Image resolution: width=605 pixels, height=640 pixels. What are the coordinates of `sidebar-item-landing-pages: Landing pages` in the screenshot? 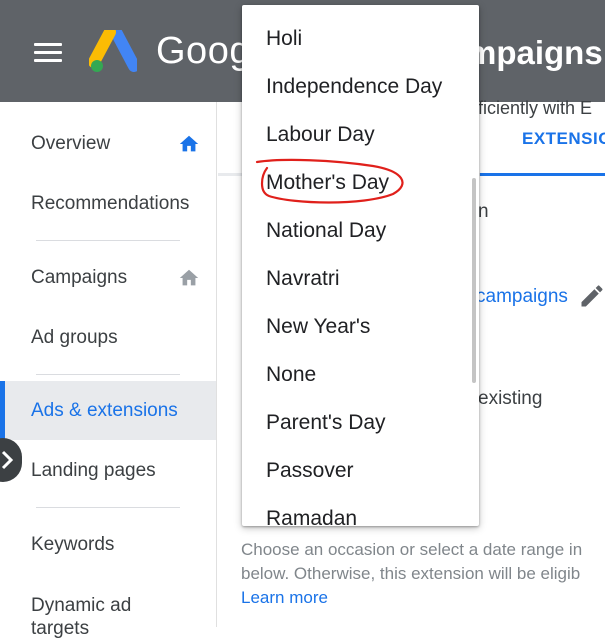 It's located at (108, 471).